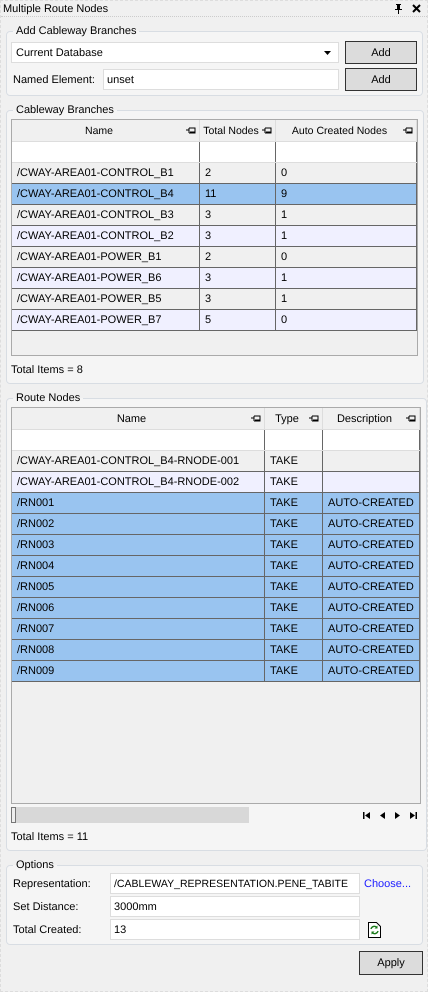 The image size is (428, 992). I want to click on scroll-bar, so click(130, 815).